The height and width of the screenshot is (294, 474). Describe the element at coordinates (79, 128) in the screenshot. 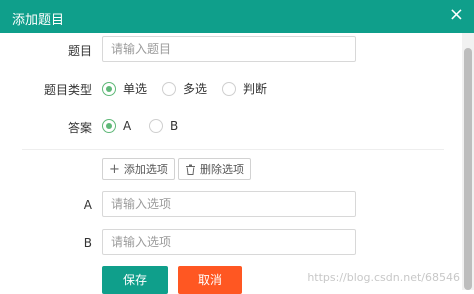

I see `answer-label: 答案` at that location.